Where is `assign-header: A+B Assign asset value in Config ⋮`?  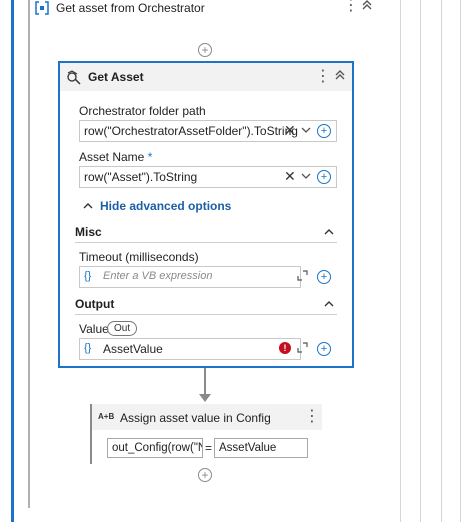
assign-header: A+B Assign asset value in Config ⋮ is located at coordinates (207, 417).